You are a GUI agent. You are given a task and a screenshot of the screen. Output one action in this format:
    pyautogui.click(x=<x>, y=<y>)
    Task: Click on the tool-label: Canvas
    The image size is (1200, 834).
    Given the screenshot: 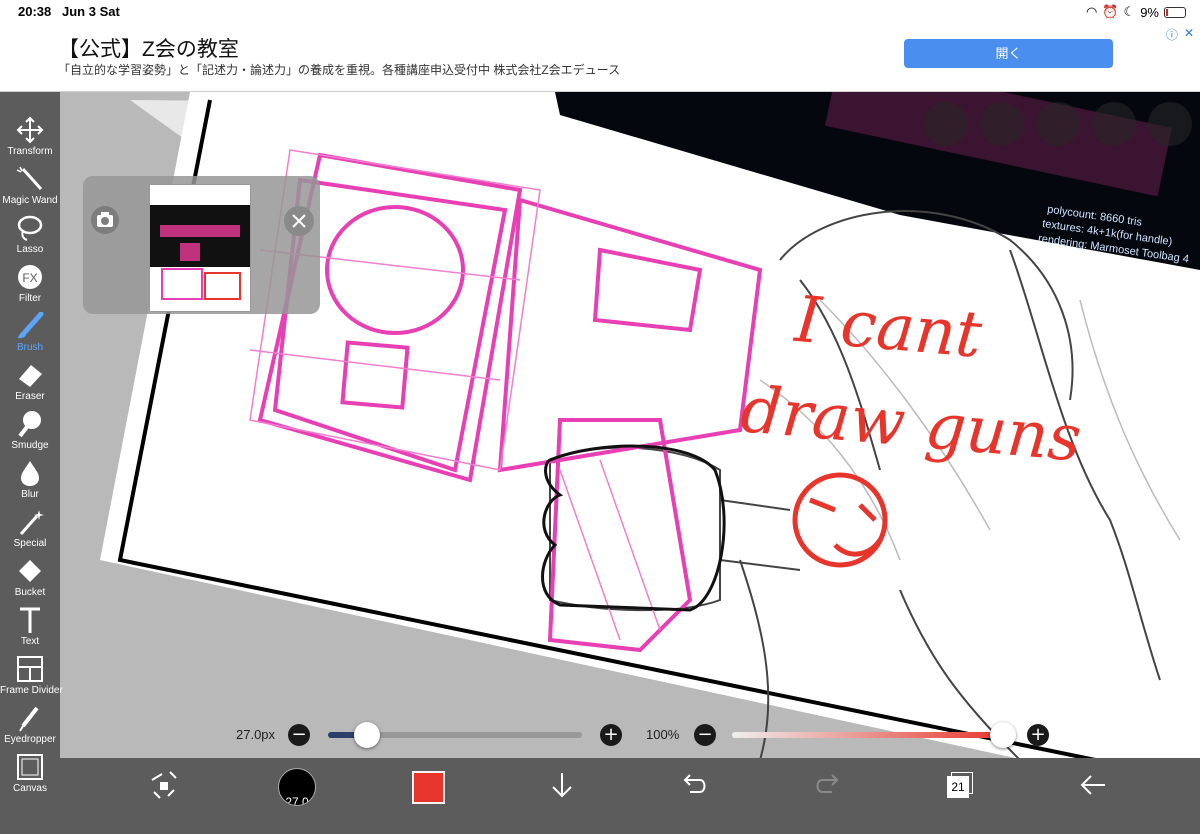 What is the action you would take?
    pyautogui.click(x=30, y=788)
    